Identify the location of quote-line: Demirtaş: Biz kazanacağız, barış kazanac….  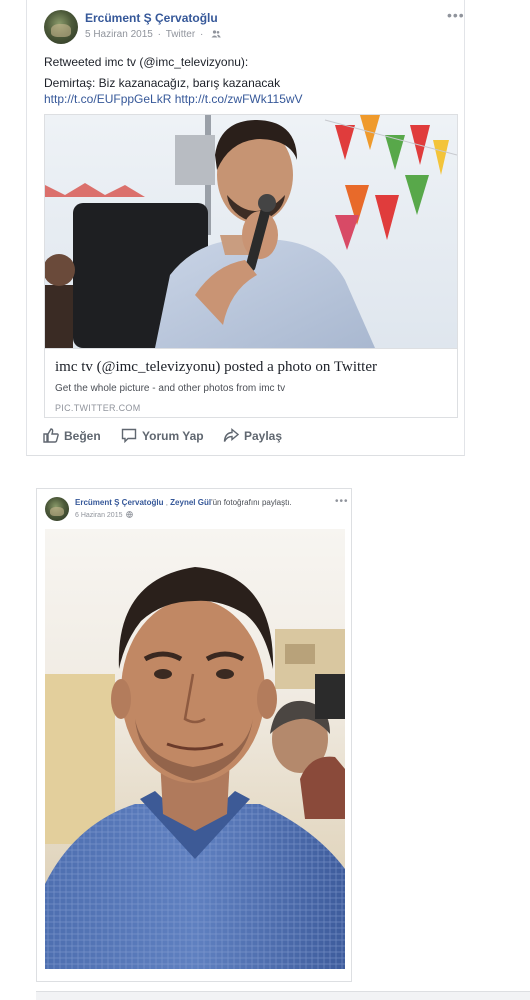
(162, 83).